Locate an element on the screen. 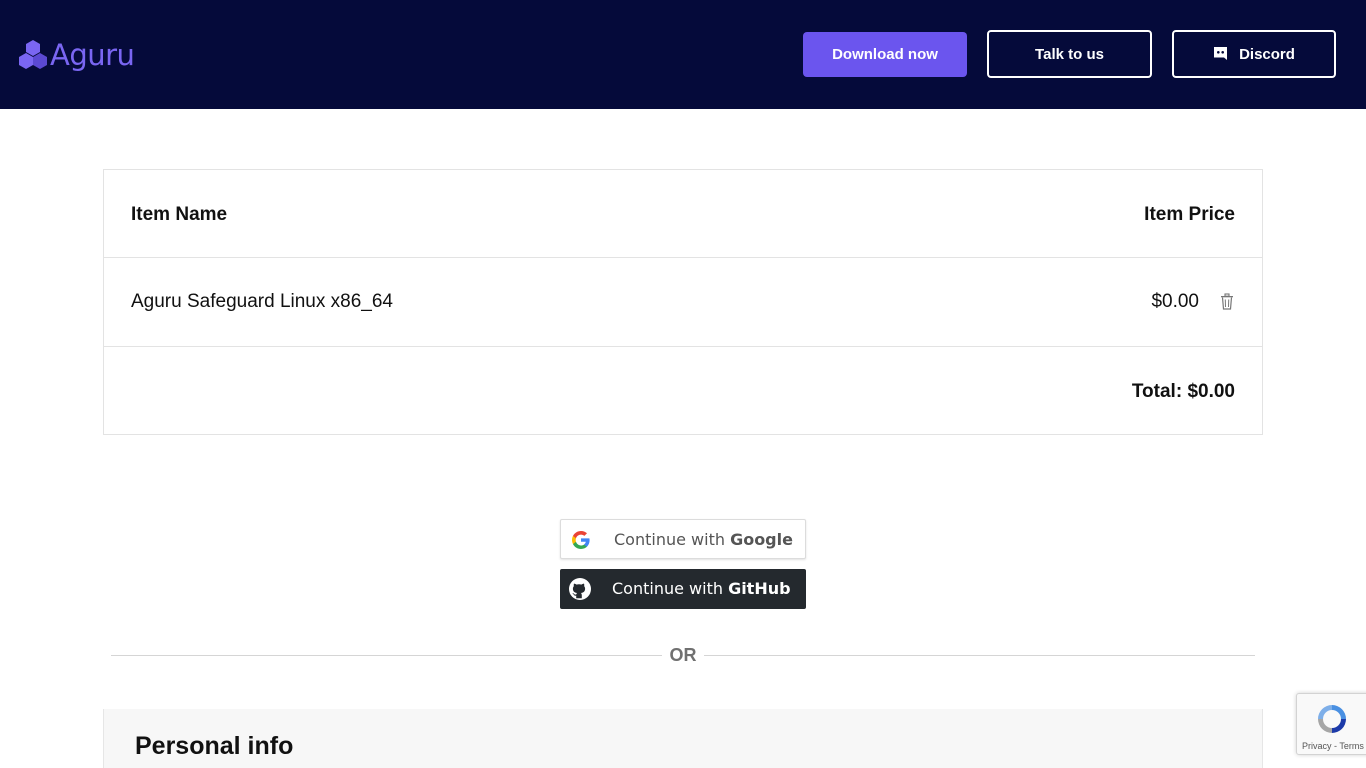 The height and width of the screenshot is (768, 1366). talk-to-us-label: Talk to us is located at coordinates (1069, 54).